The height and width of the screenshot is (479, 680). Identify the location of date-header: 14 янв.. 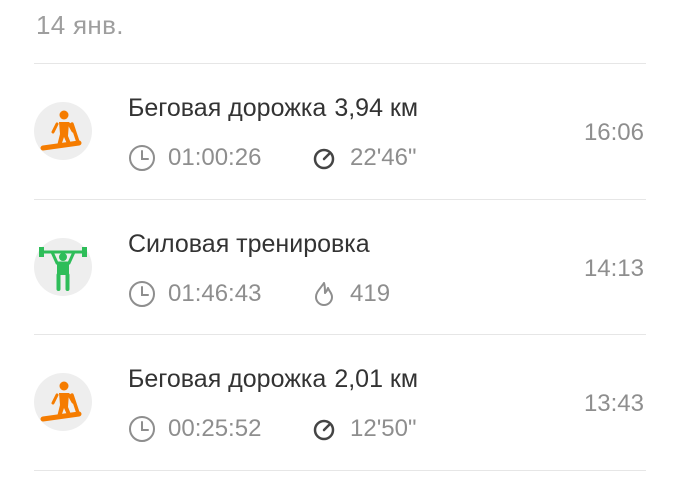
(80, 25).